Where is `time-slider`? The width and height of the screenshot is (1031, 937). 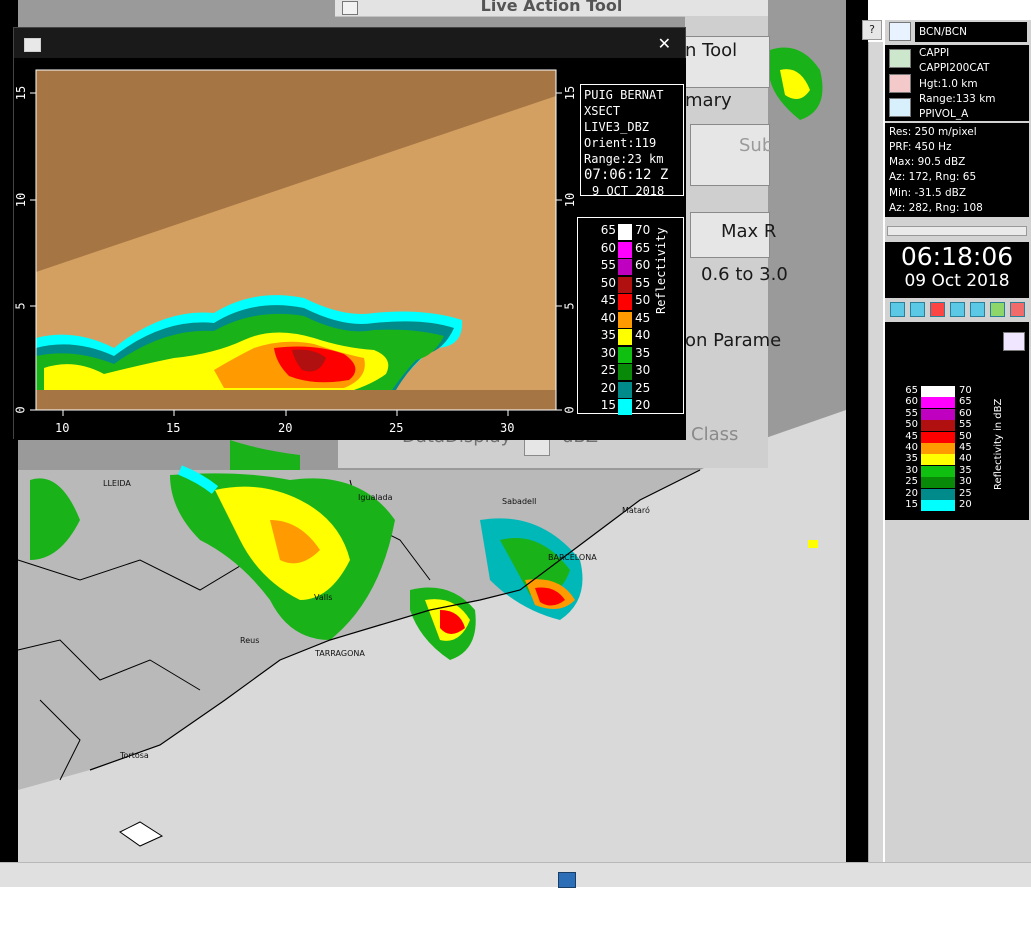 time-slider is located at coordinates (957, 231).